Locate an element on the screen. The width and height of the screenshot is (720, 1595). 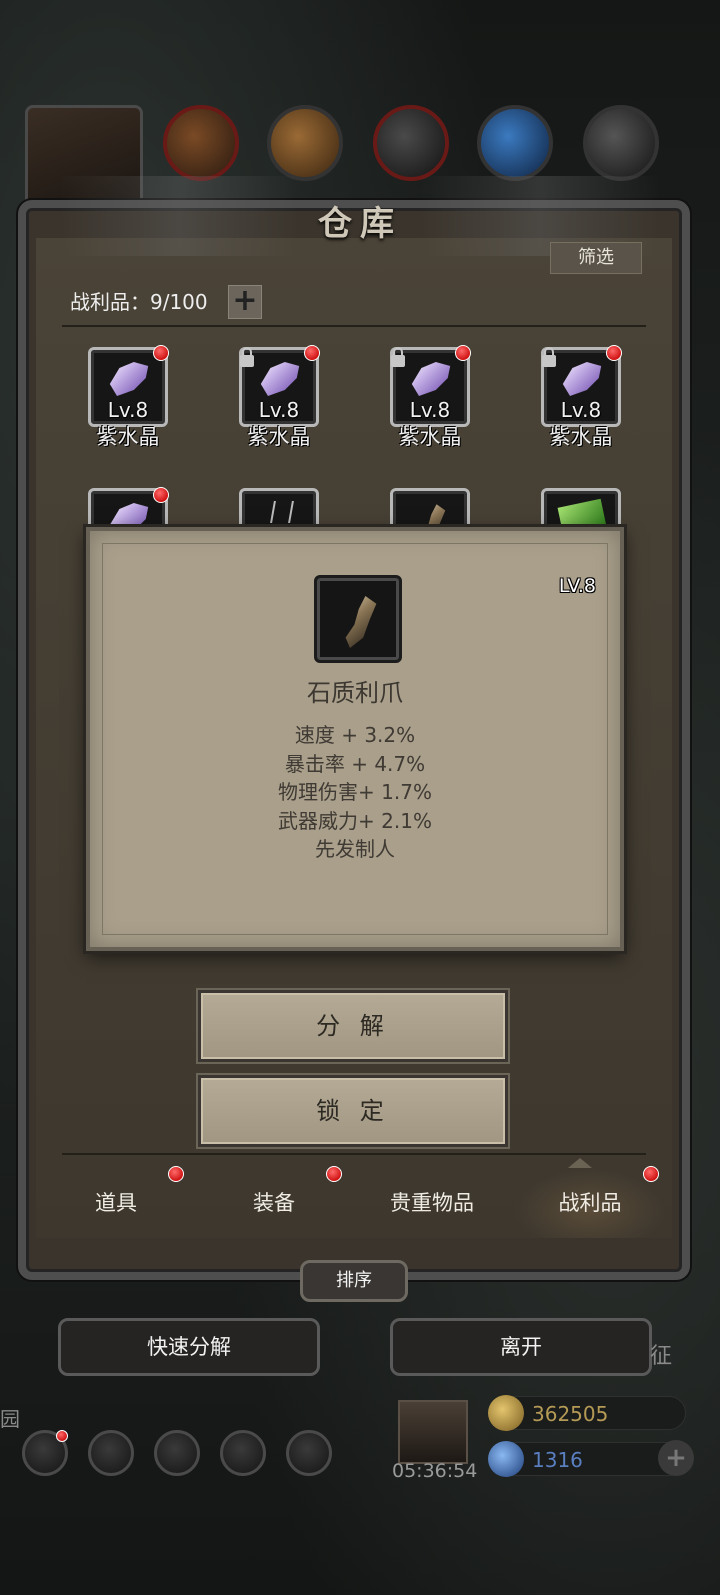
expand-capacity-button: + is located at coordinates (245, 302).